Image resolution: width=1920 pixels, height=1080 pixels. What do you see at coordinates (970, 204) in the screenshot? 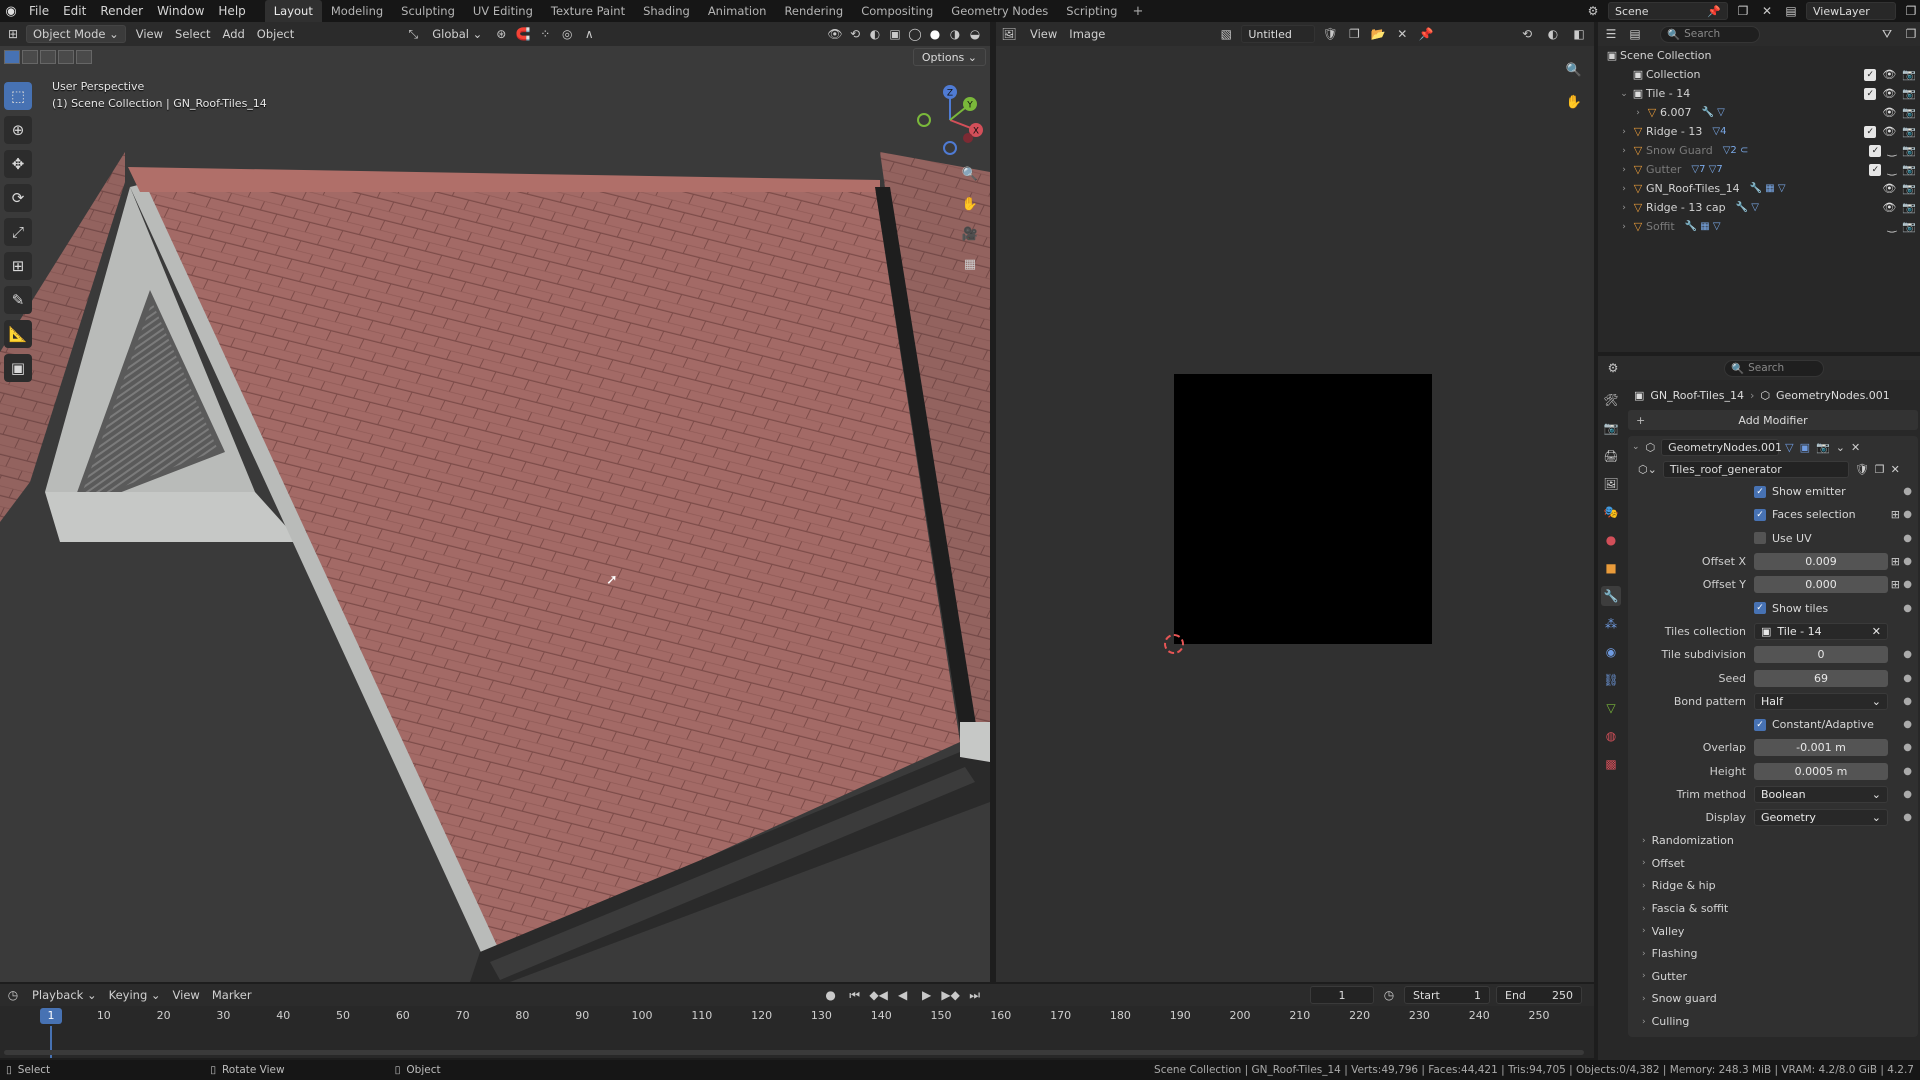
I see `pan-icon: ✋` at bounding box center [970, 204].